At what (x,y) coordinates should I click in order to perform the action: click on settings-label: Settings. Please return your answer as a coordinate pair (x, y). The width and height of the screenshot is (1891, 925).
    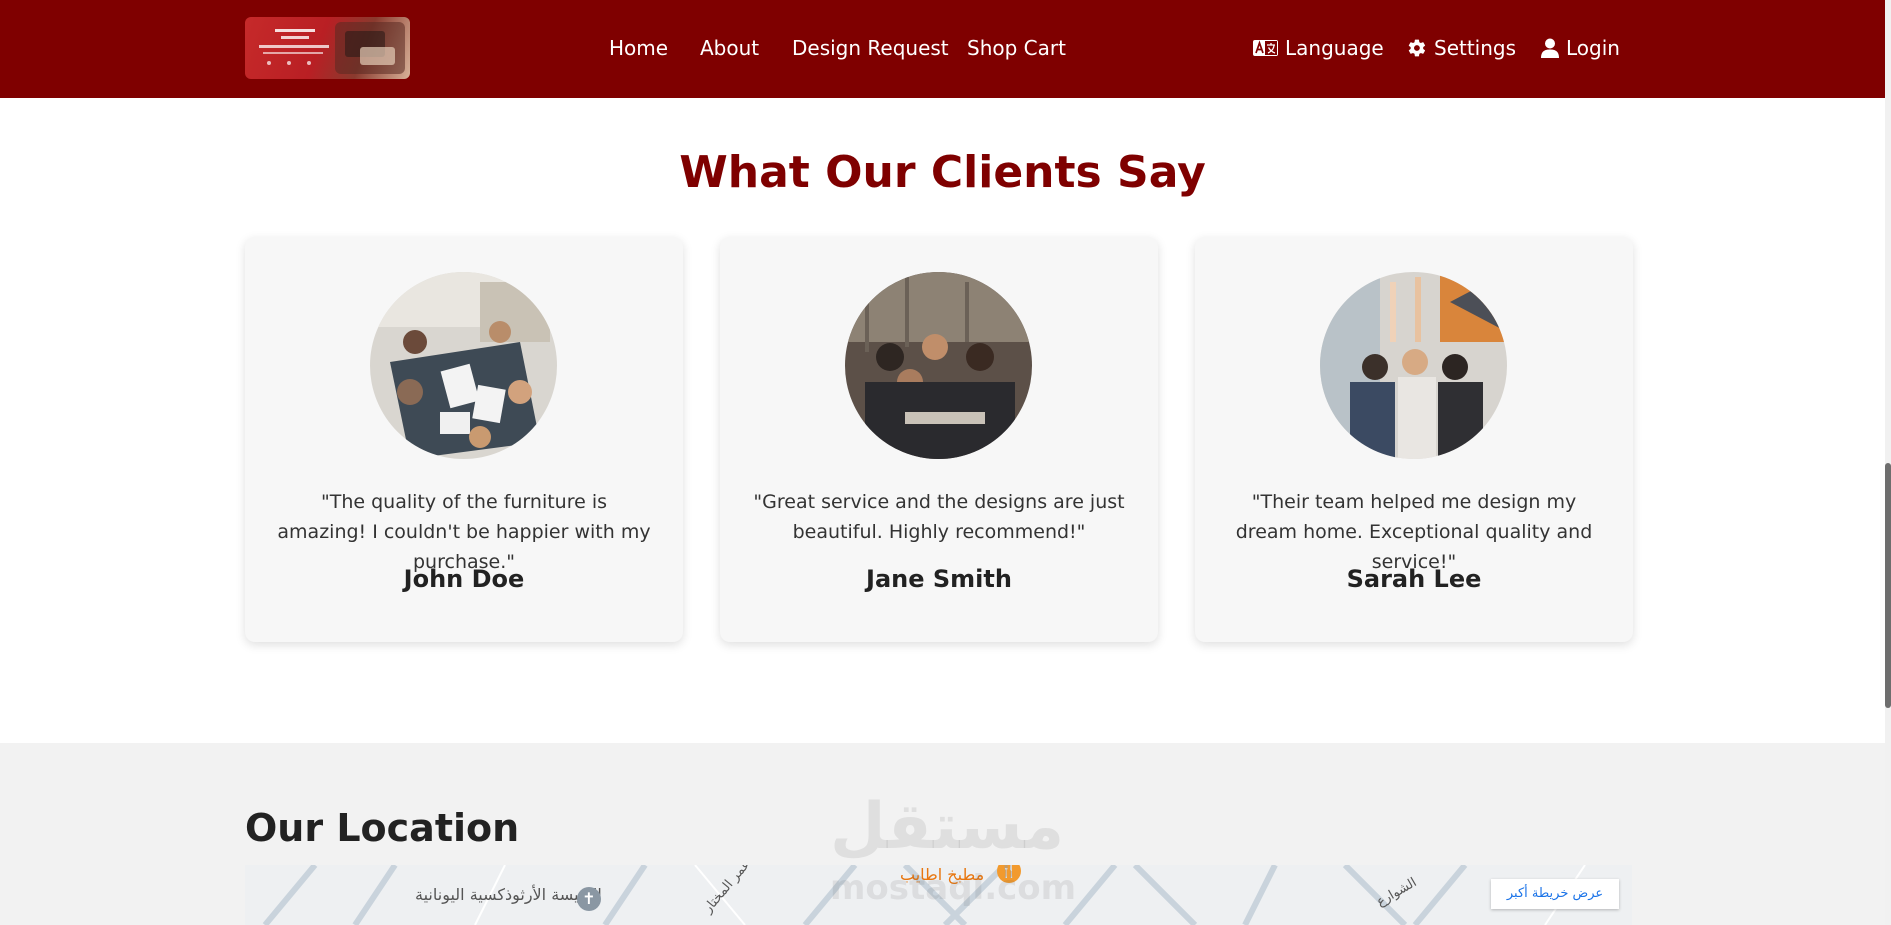
    Looking at the image, I should click on (1475, 48).